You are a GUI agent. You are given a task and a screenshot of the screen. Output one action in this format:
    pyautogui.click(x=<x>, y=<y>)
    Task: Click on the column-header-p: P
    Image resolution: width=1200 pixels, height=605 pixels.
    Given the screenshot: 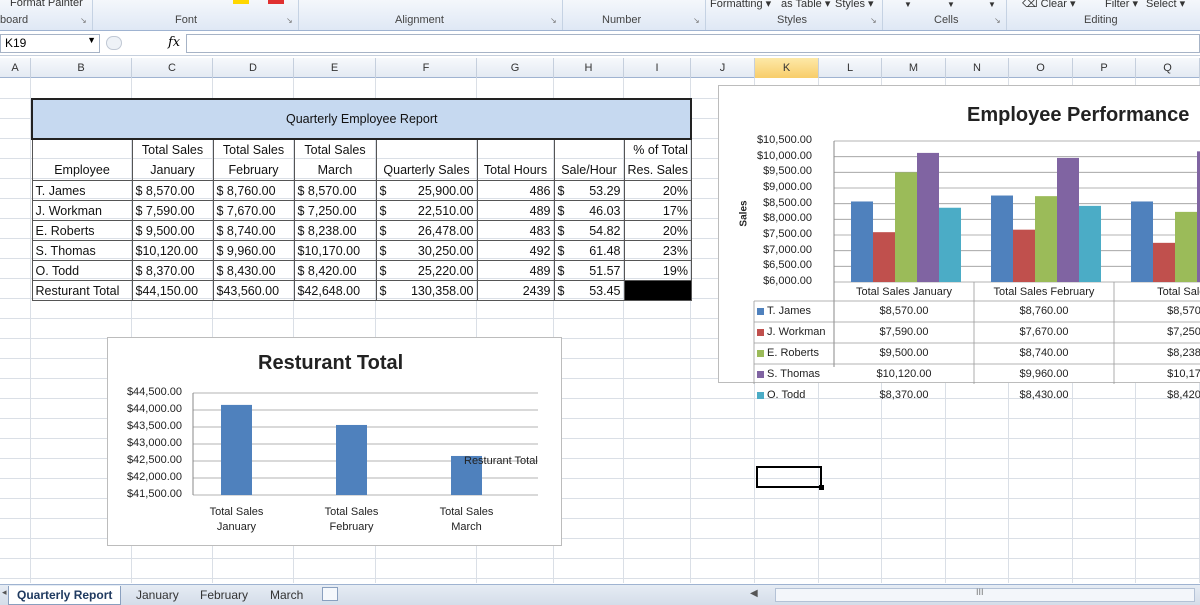 What is the action you would take?
    pyautogui.click(x=1104, y=68)
    